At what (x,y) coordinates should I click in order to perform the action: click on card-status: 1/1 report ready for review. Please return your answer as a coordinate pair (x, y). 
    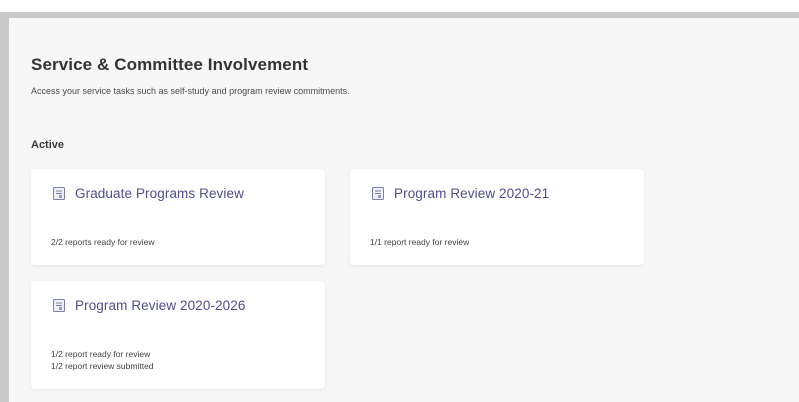
    Looking at the image, I should click on (420, 242).